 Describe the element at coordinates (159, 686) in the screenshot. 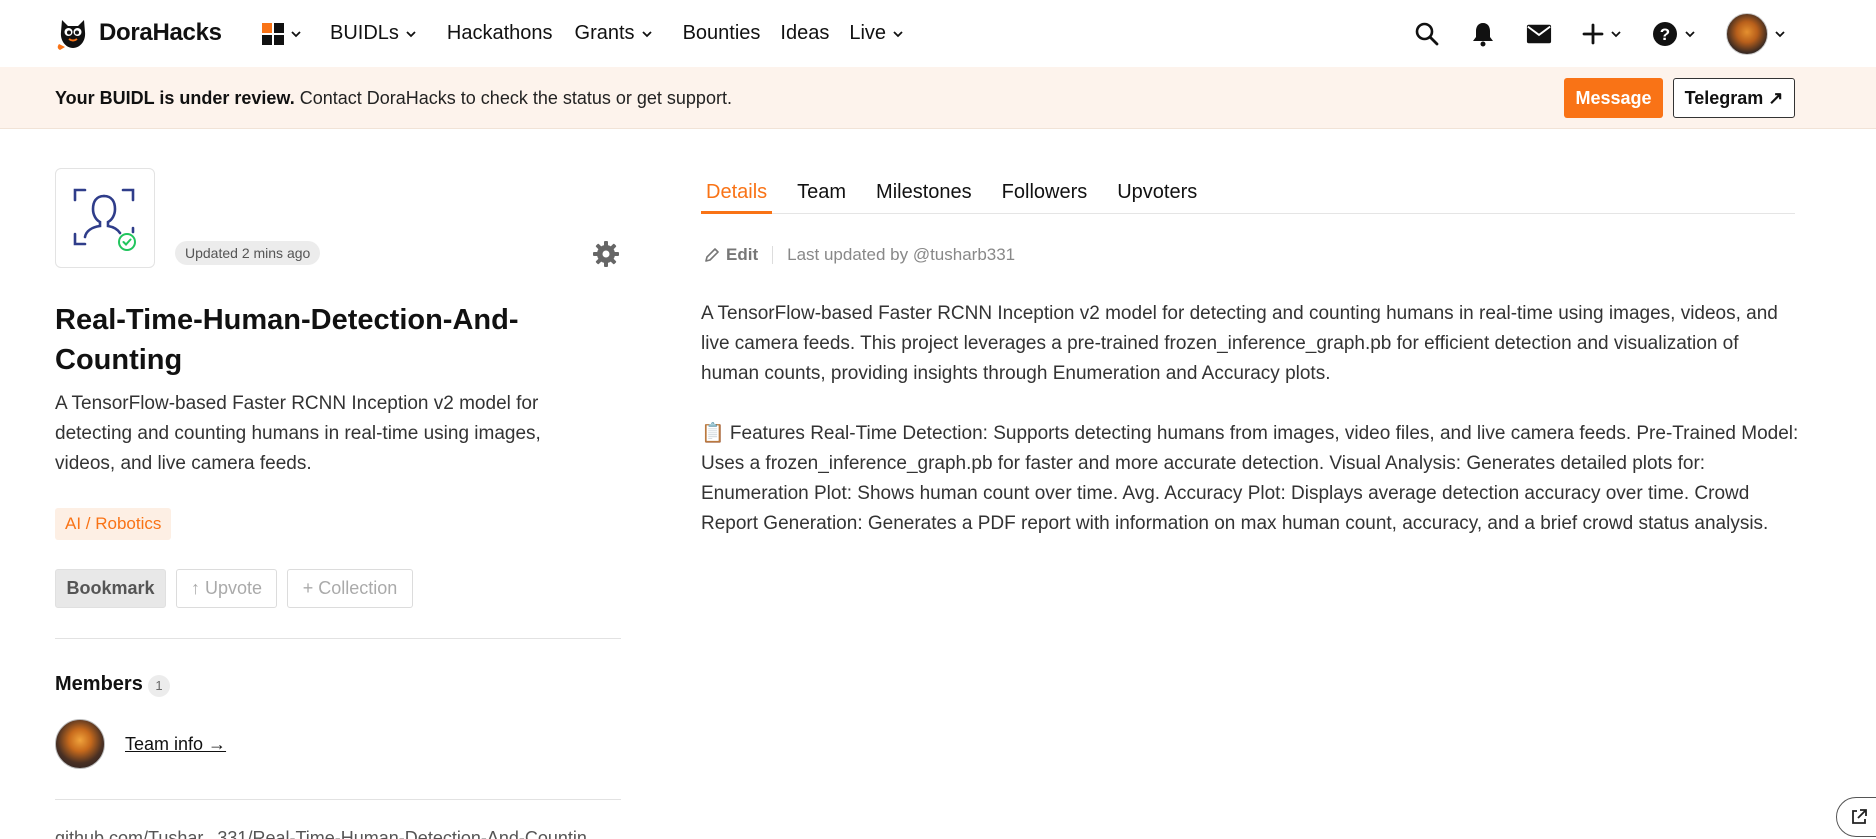

I see `members-count-badge: 1` at that location.